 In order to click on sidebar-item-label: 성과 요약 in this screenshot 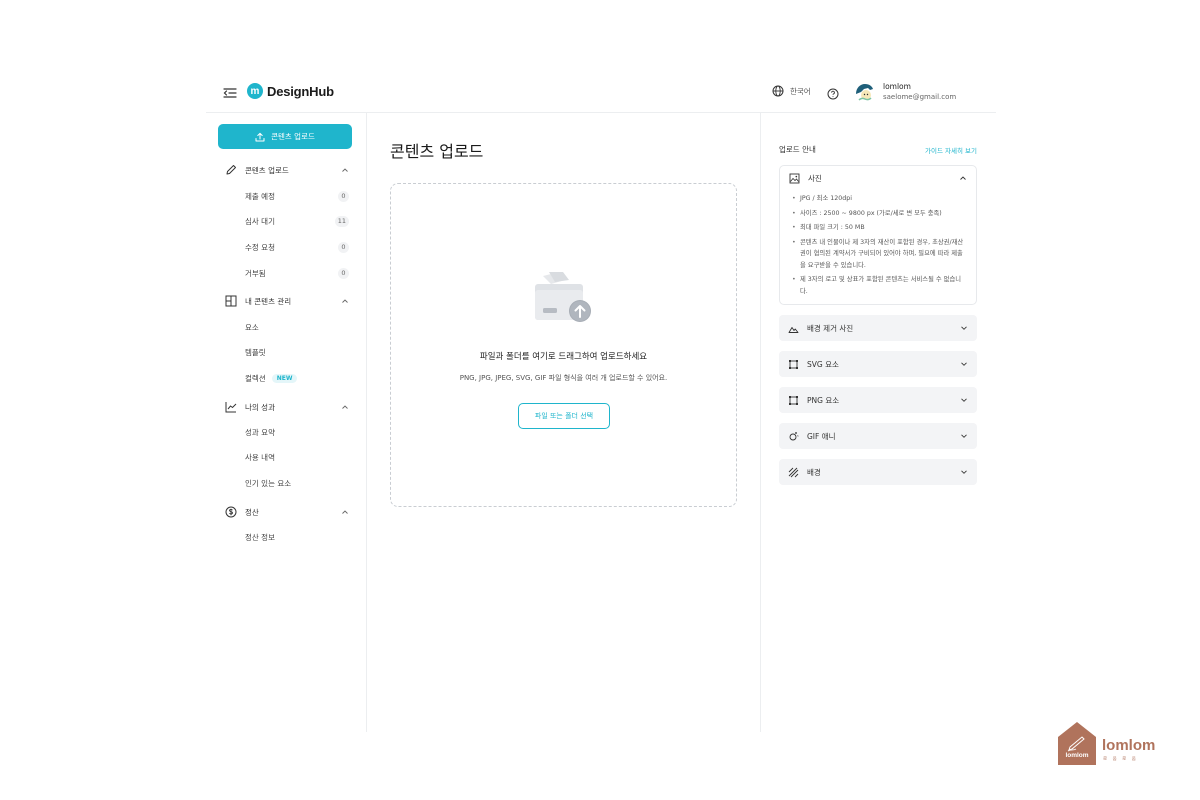, I will do `click(260, 432)`.